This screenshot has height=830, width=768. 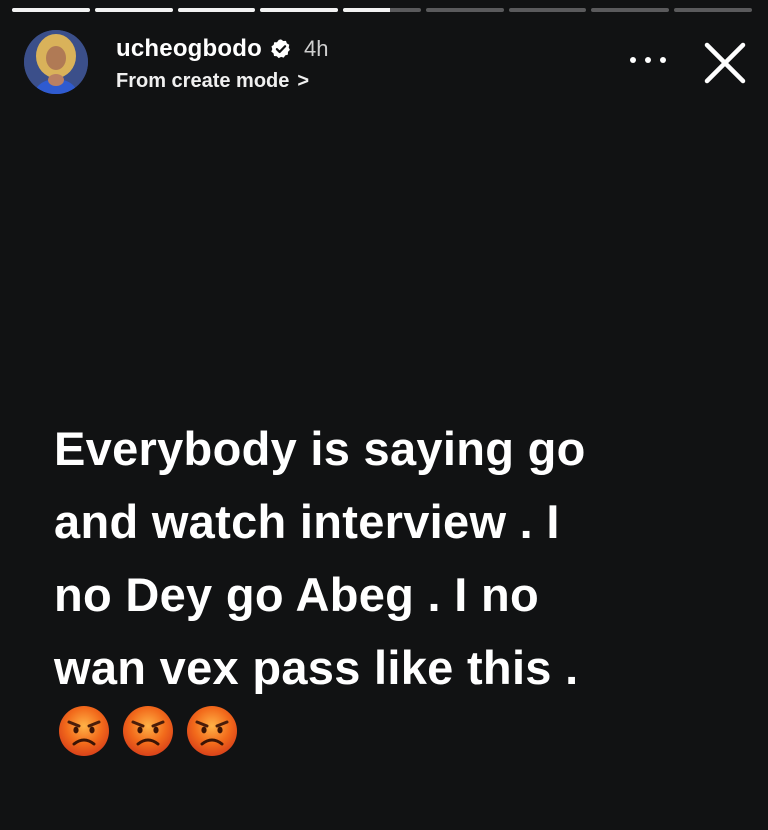 I want to click on source-link: From create mode >, so click(x=222, y=81).